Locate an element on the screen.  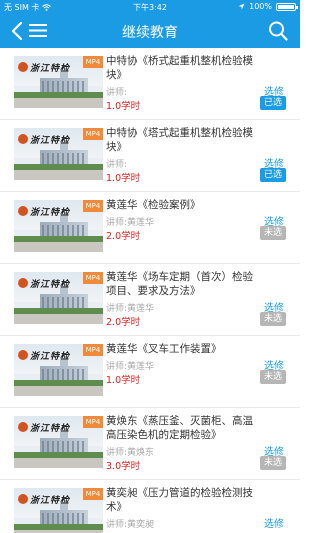
course-title: 中特协《桥式起重机整机检验模块》 is located at coordinates (179, 68).